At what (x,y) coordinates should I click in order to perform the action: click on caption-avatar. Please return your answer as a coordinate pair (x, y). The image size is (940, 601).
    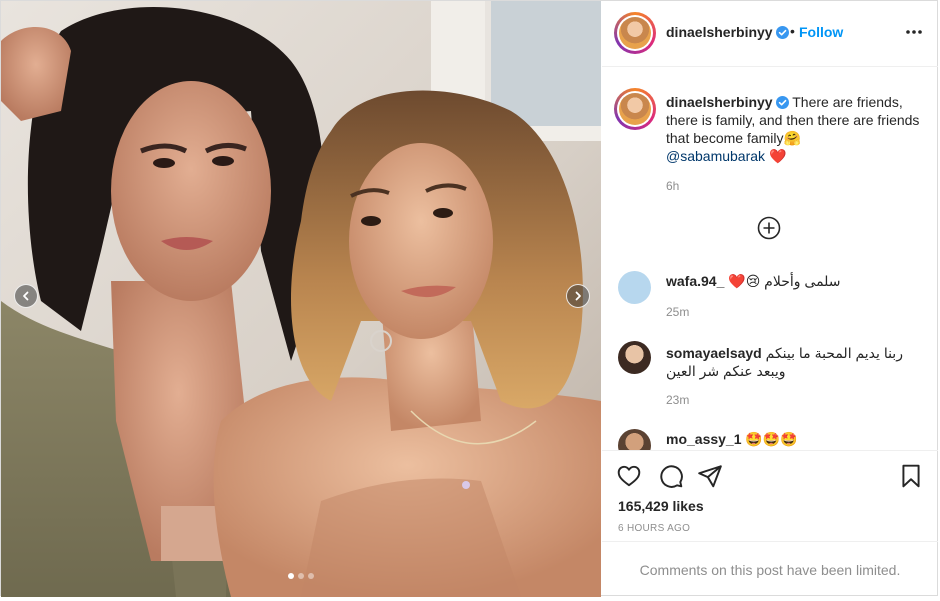
    Looking at the image, I should click on (635, 109).